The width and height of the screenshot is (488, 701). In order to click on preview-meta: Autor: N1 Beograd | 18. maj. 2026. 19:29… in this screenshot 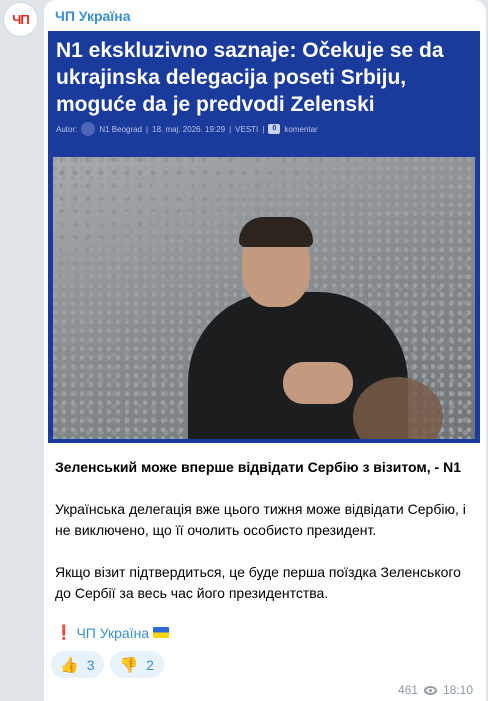, I will do `click(187, 129)`.